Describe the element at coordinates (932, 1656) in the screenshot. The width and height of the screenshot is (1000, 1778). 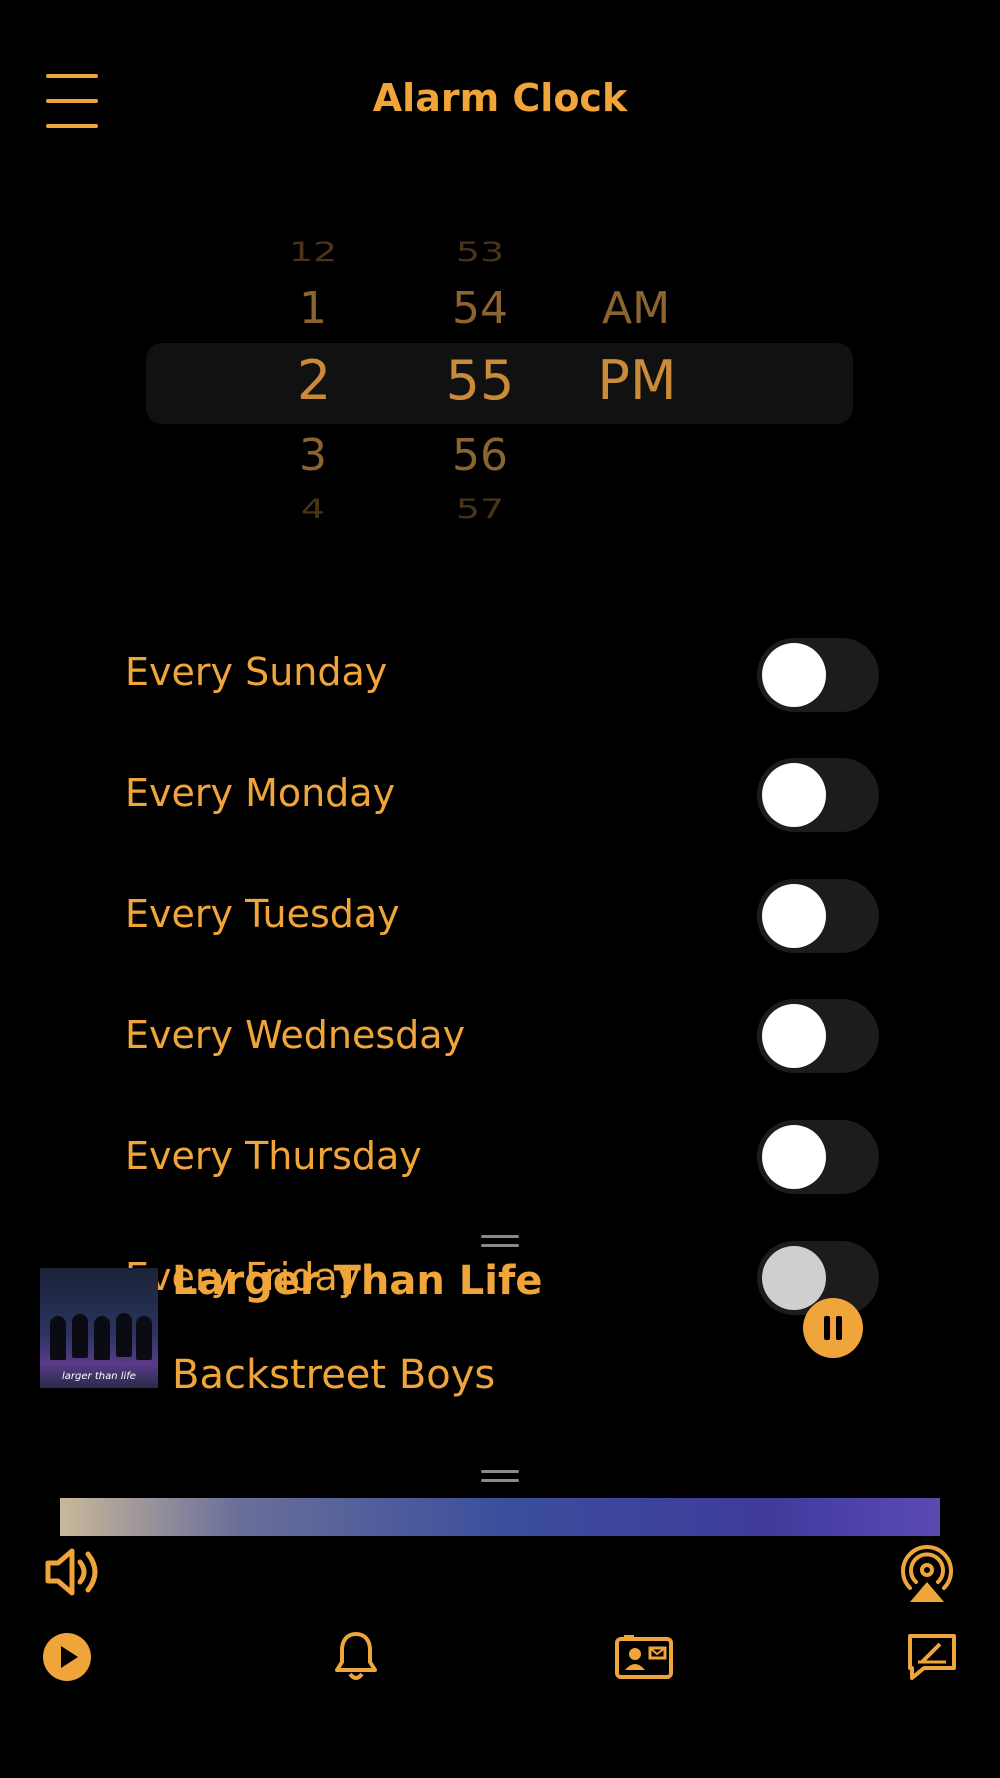
I see `compose-icon` at that location.